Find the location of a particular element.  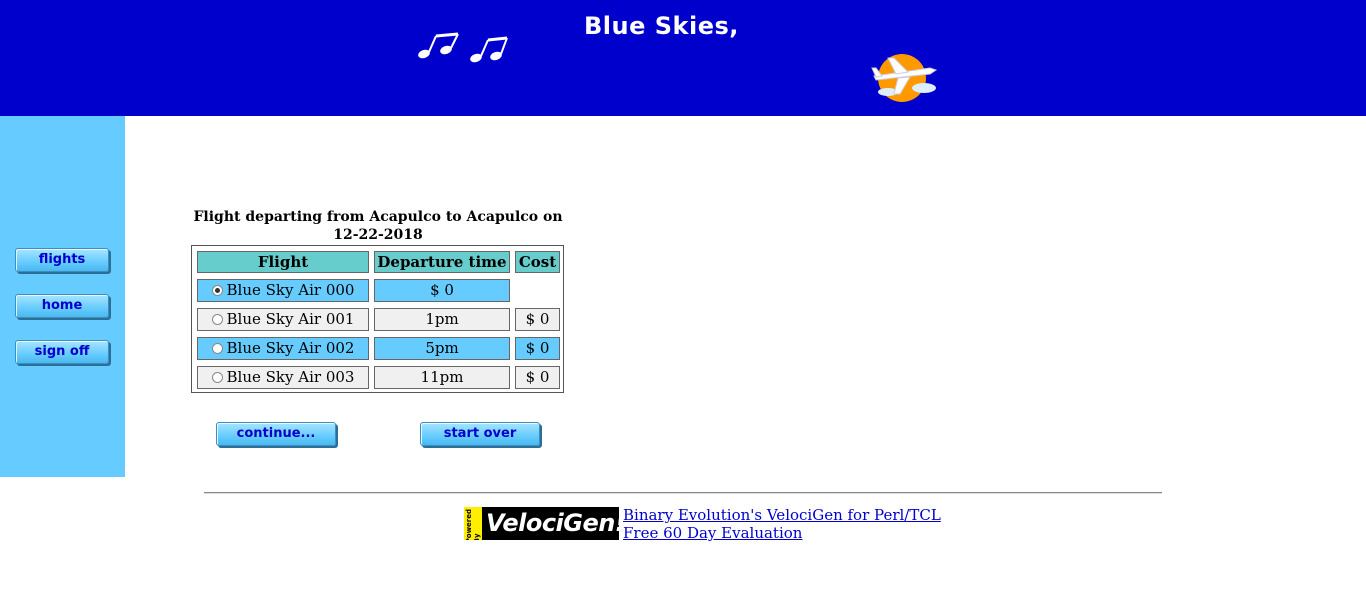

table-row-flight-003: Blue Sky Air 003 is located at coordinates (283, 377).